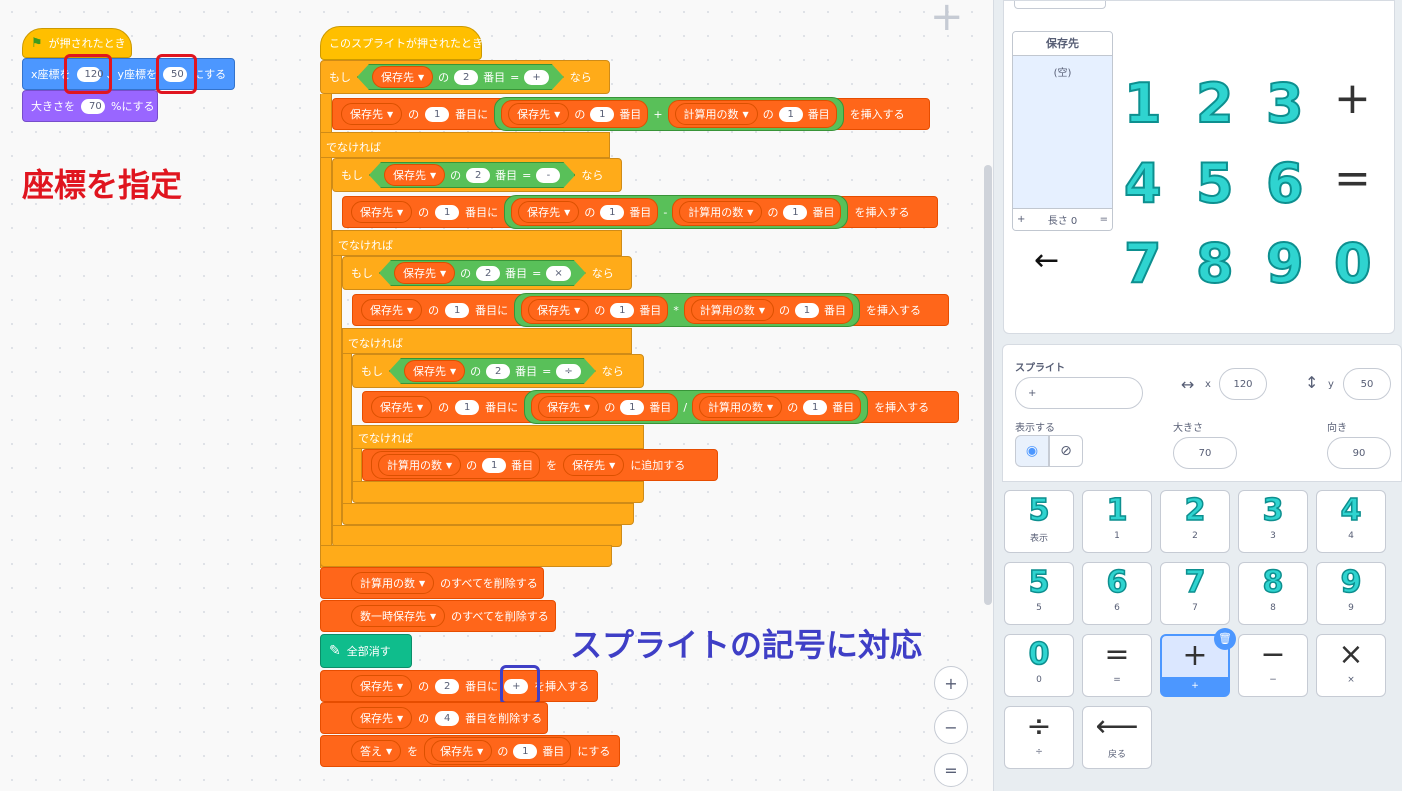 The image size is (1402, 791). What do you see at coordinates (128, 74) in the screenshot?
I see `go-to-xy-block: x座標を 120 、y座標を 50 にする` at bounding box center [128, 74].